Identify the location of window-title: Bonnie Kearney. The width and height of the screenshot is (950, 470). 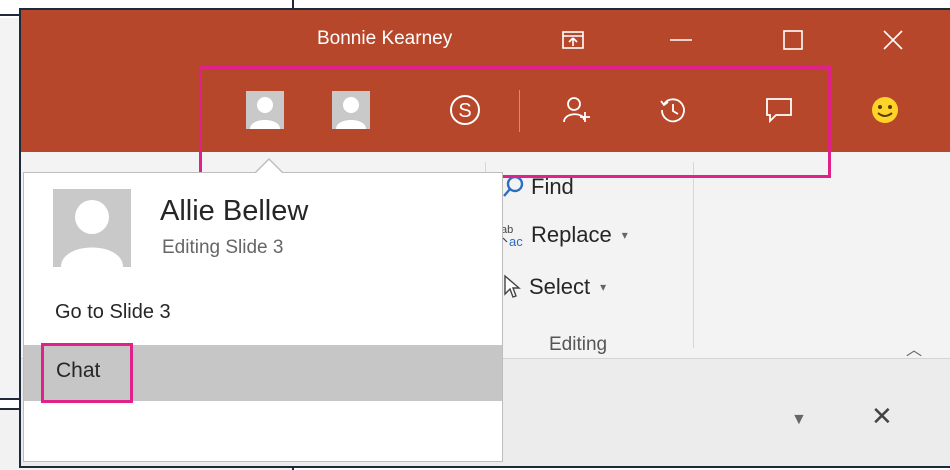
(385, 38).